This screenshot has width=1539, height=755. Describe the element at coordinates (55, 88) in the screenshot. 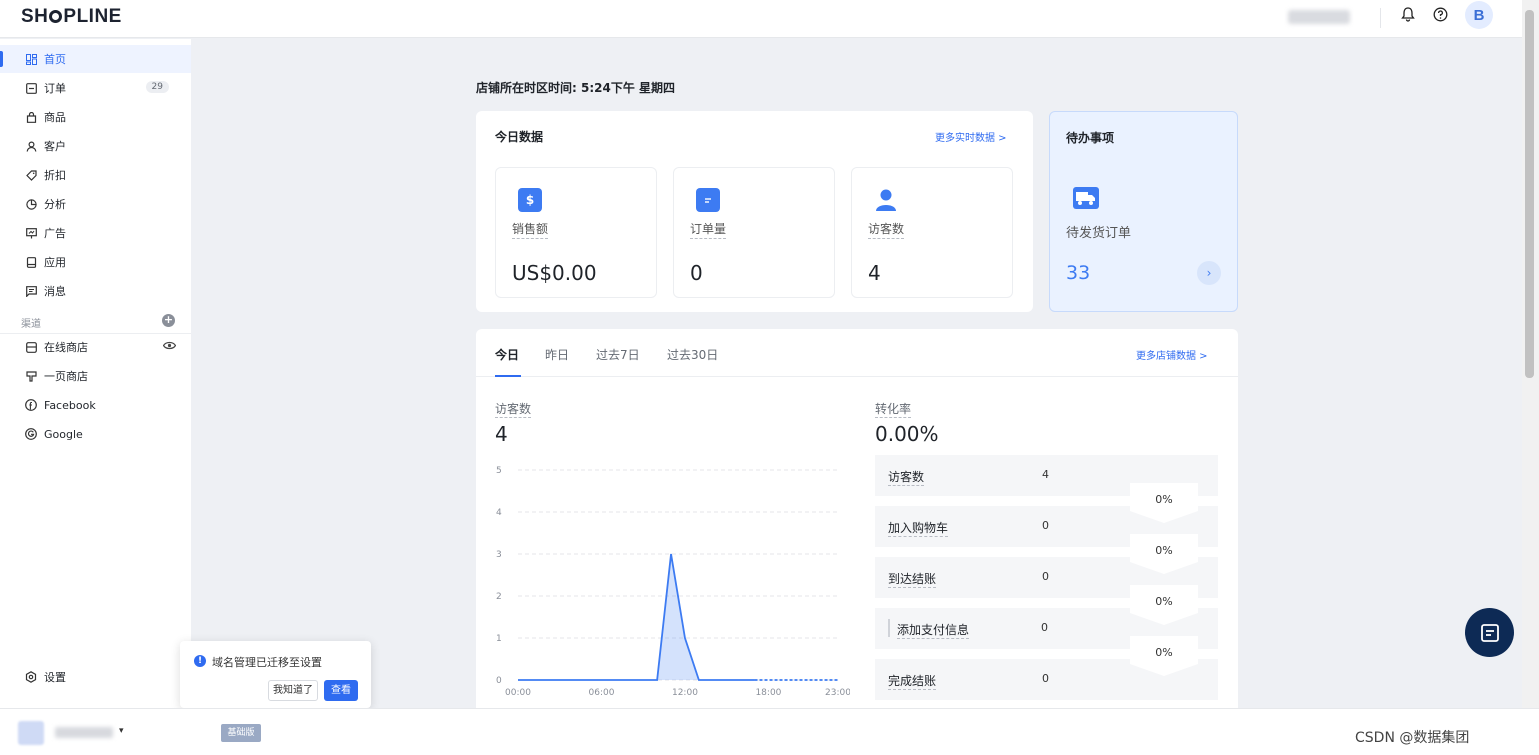

I see `sidebar-item-label: 订单` at that location.